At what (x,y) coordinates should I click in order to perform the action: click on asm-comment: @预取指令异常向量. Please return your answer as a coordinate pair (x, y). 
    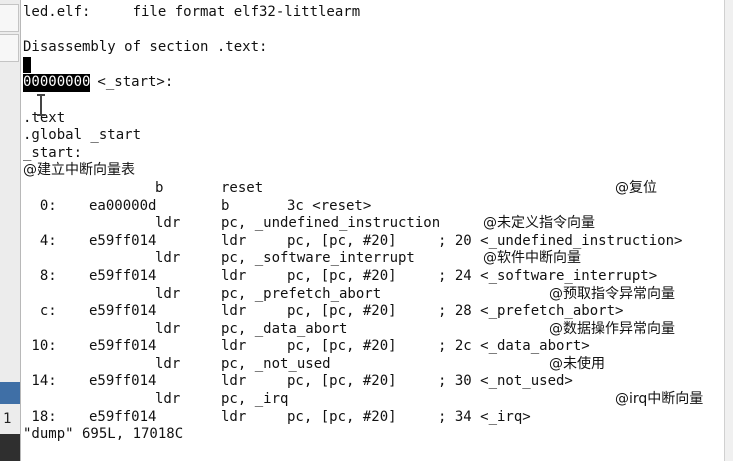
    Looking at the image, I should click on (612, 293).